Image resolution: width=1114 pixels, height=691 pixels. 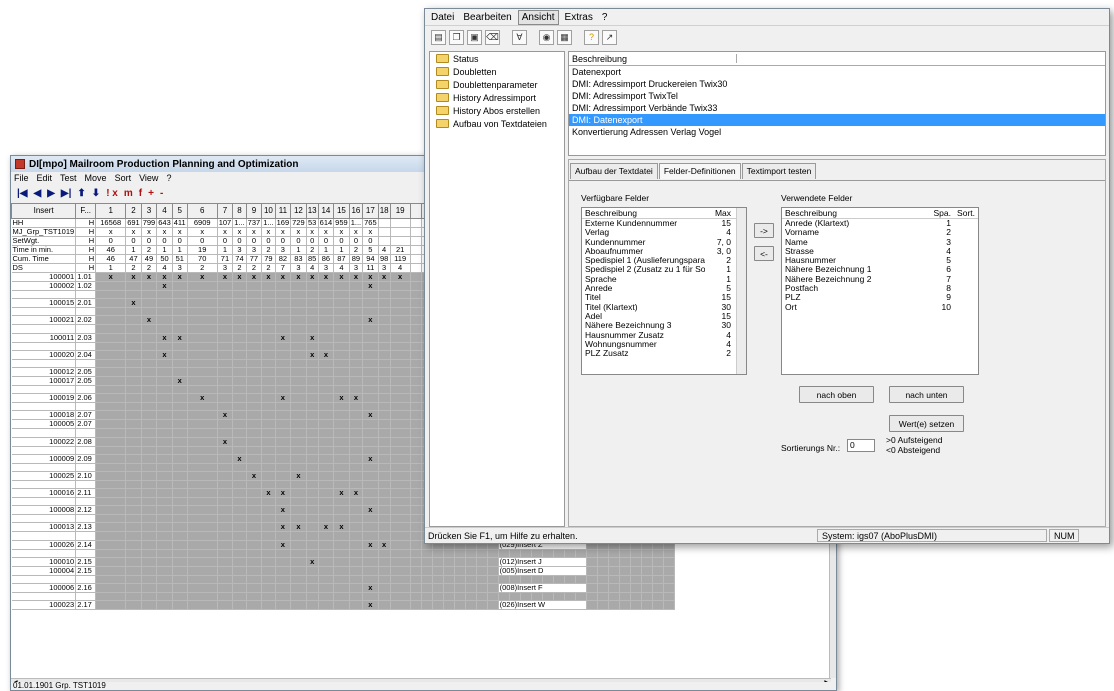 What do you see at coordinates (497, 123) in the screenshot?
I see `tree-item-aufbau-textdateien: Aufbau von Textdateien` at bounding box center [497, 123].